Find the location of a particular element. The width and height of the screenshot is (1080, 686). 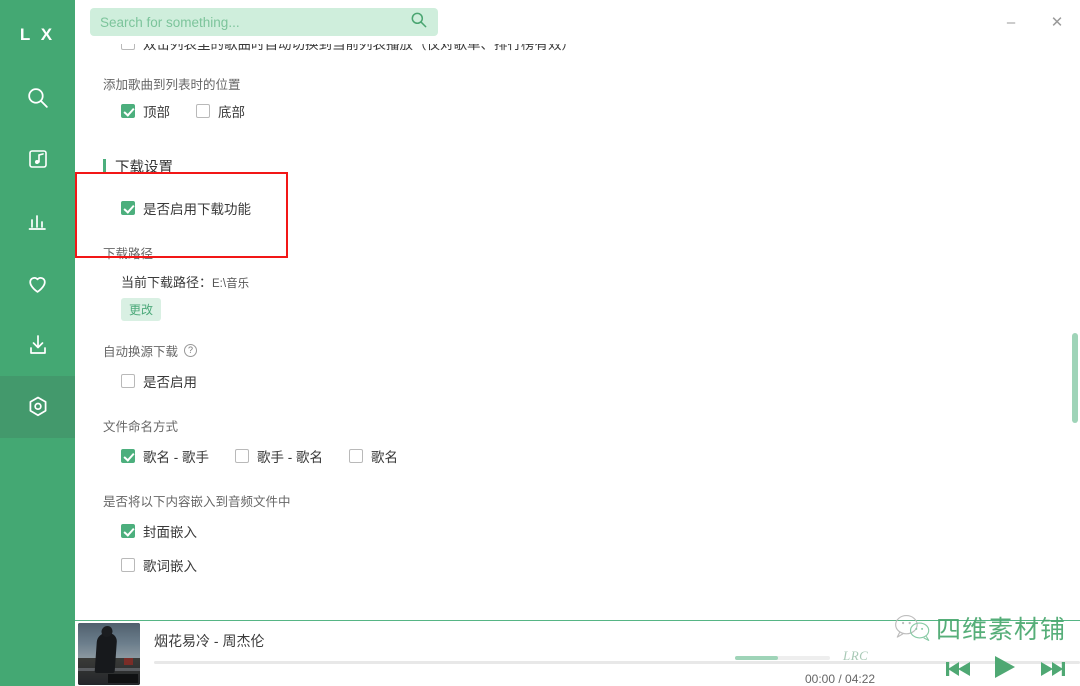

previous-track-icon is located at coordinates (958, 669).